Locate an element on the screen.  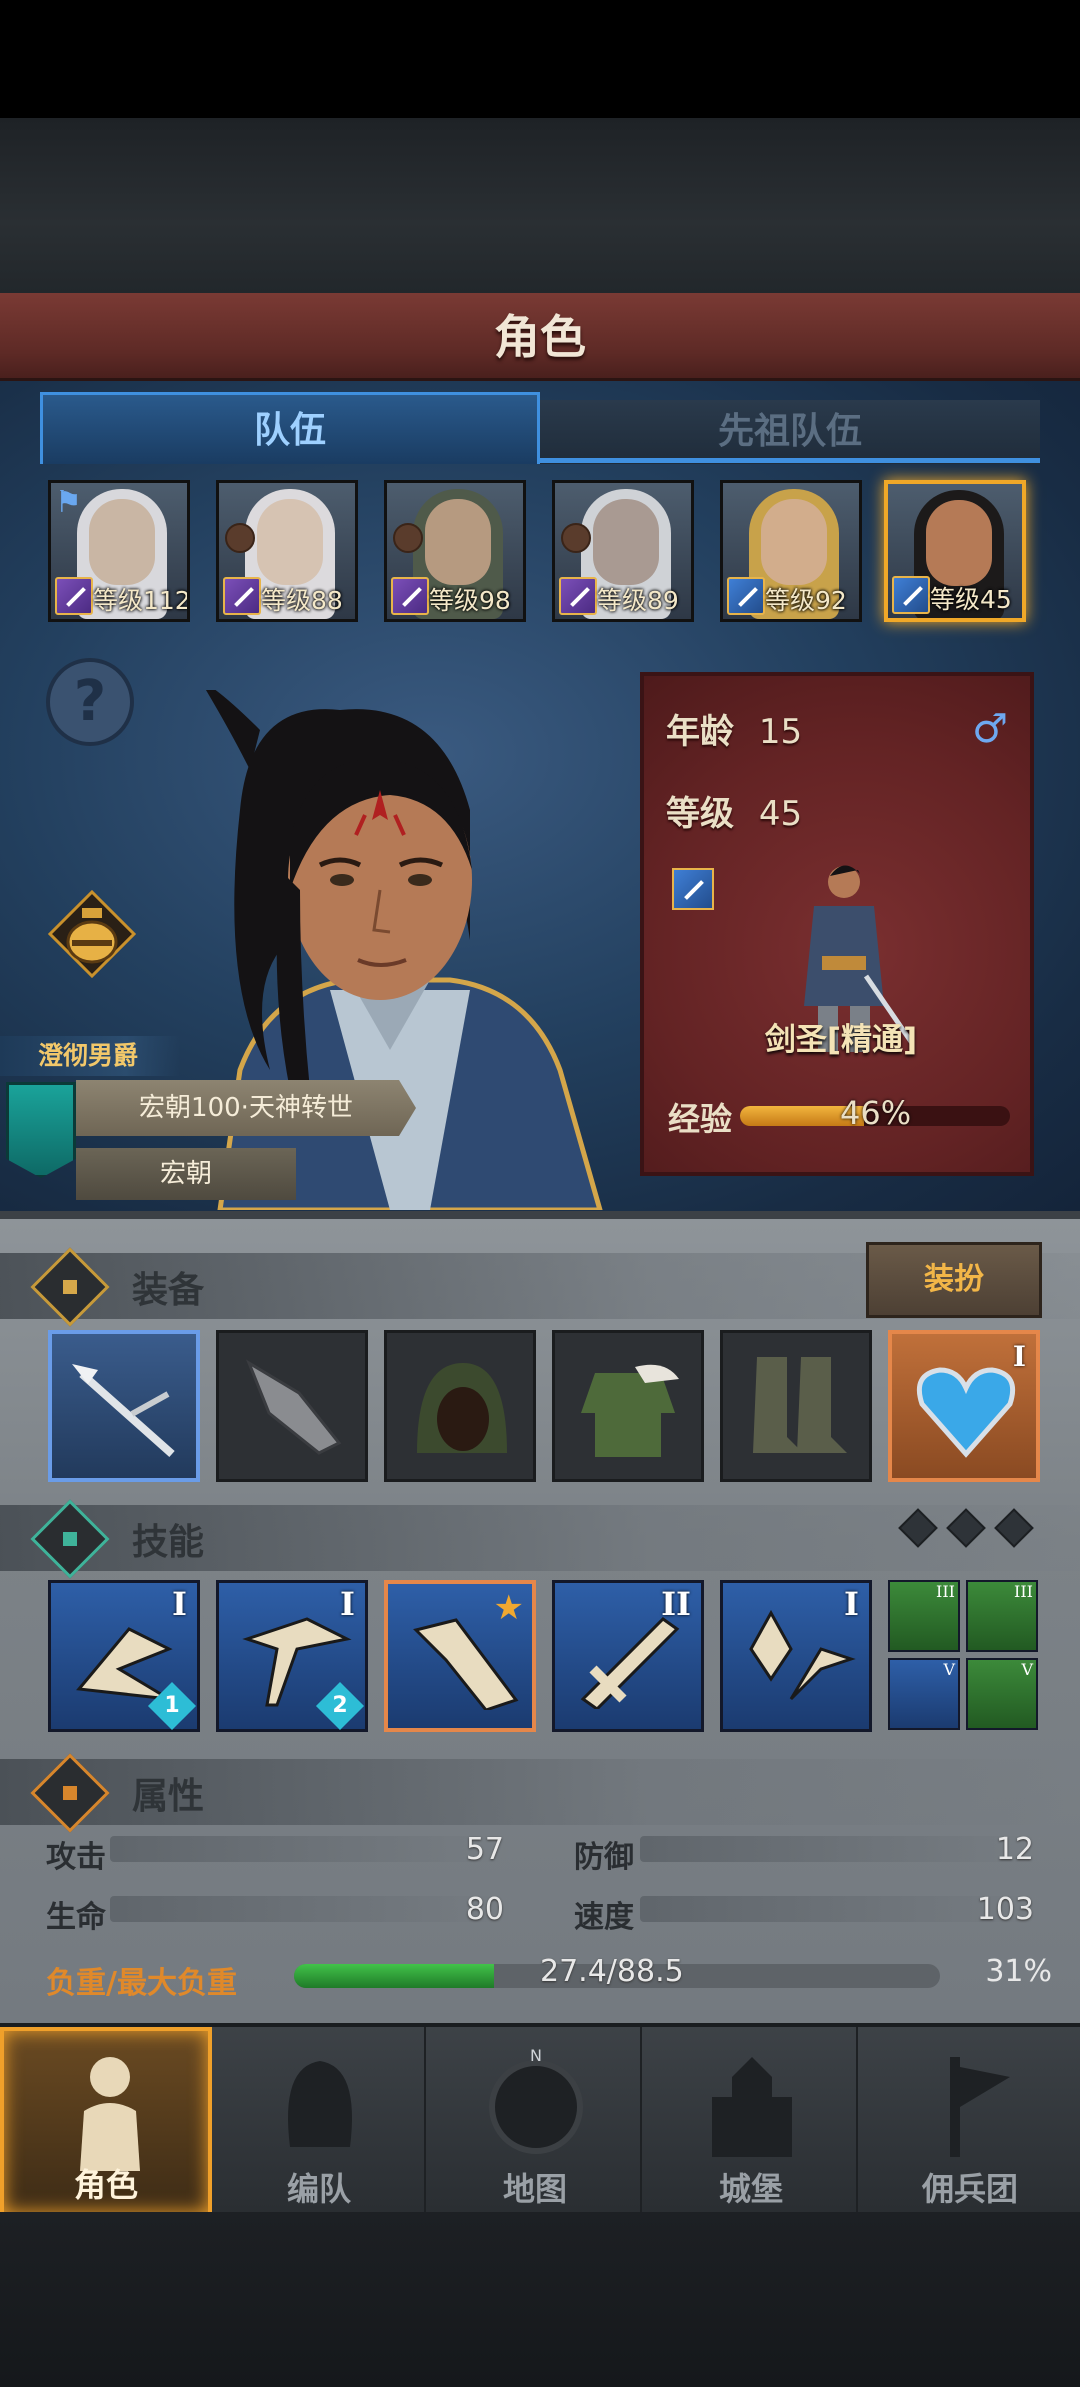
page-title: 角色 is located at coordinates (540, 337).